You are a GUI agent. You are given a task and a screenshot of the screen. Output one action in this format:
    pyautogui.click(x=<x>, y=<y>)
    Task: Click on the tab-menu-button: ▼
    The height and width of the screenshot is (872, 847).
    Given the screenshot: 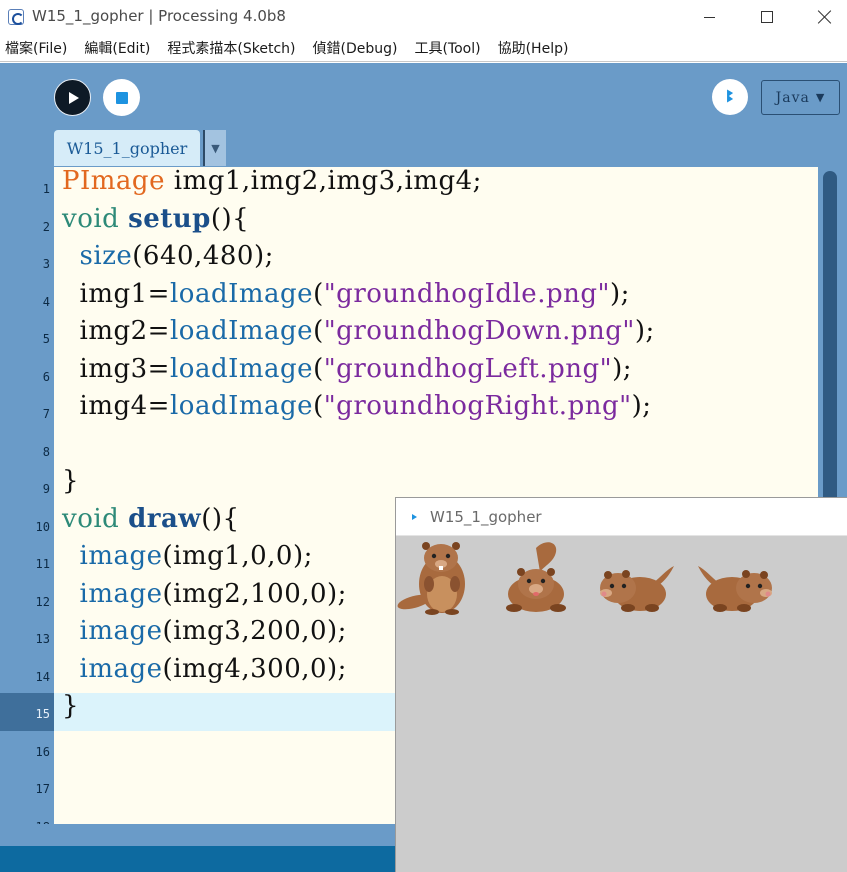 What is the action you would take?
    pyautogui.click(x=214, y=148)
    